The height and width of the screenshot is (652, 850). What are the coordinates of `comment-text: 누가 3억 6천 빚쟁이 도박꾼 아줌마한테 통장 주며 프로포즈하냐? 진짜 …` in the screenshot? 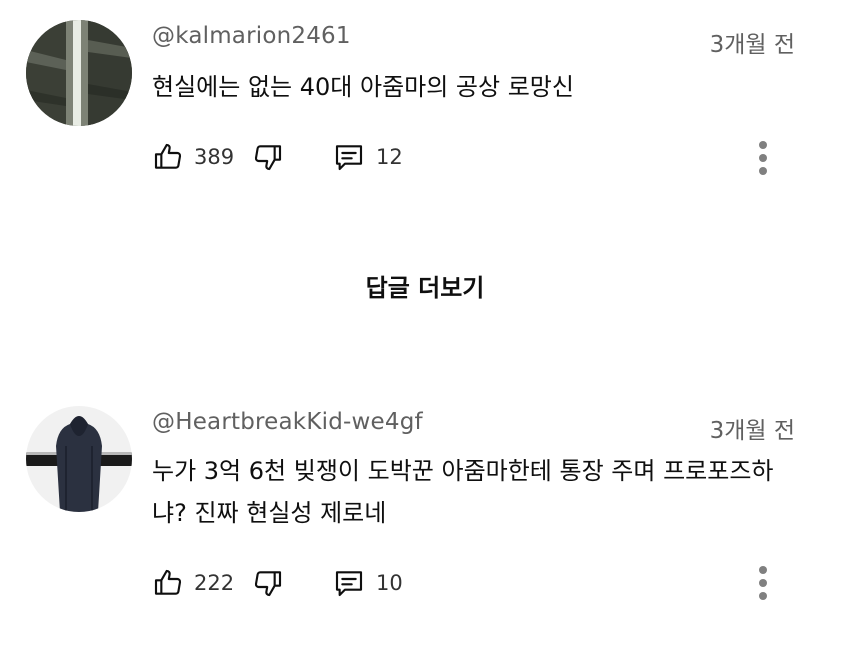 It's located at (463, 492).